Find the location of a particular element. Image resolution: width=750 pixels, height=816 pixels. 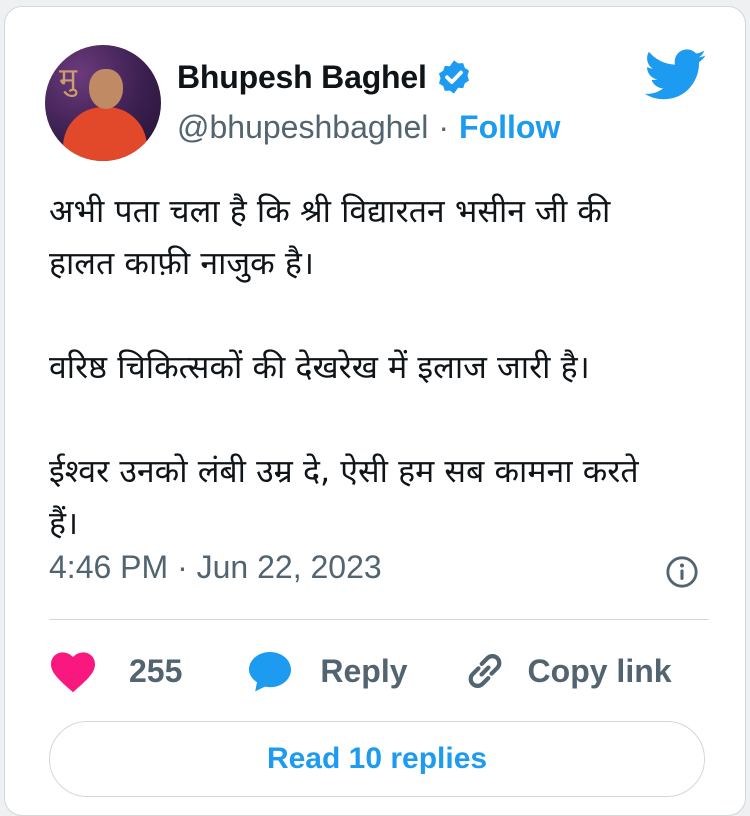

copy-link-label: Copy link is located at coordinates (599, 670).